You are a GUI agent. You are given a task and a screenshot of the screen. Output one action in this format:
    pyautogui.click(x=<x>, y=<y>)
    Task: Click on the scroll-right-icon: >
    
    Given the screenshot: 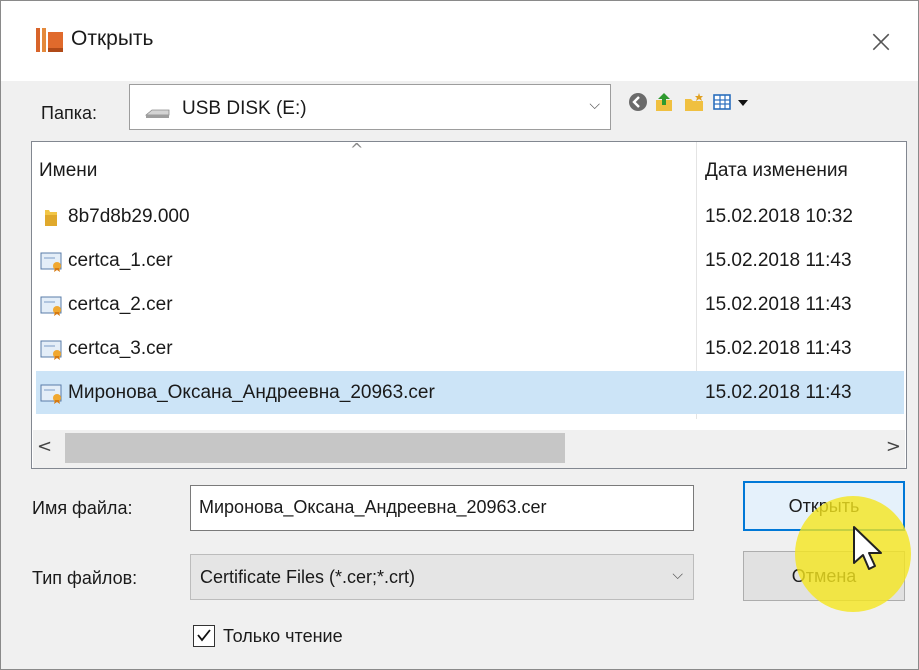 What is the action you would take?
    pyautogui.click(x=893, y=446)
    